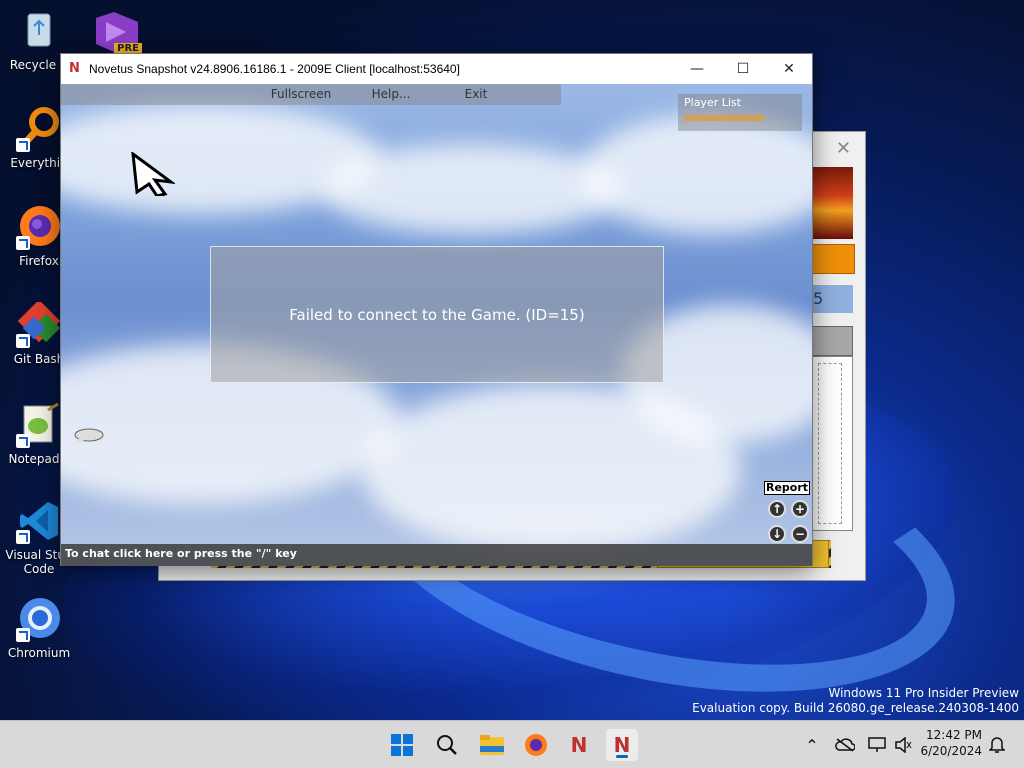 The width and height of the screenshot is (1024, 768). I want to click on active-indicator, so click(622, 756).